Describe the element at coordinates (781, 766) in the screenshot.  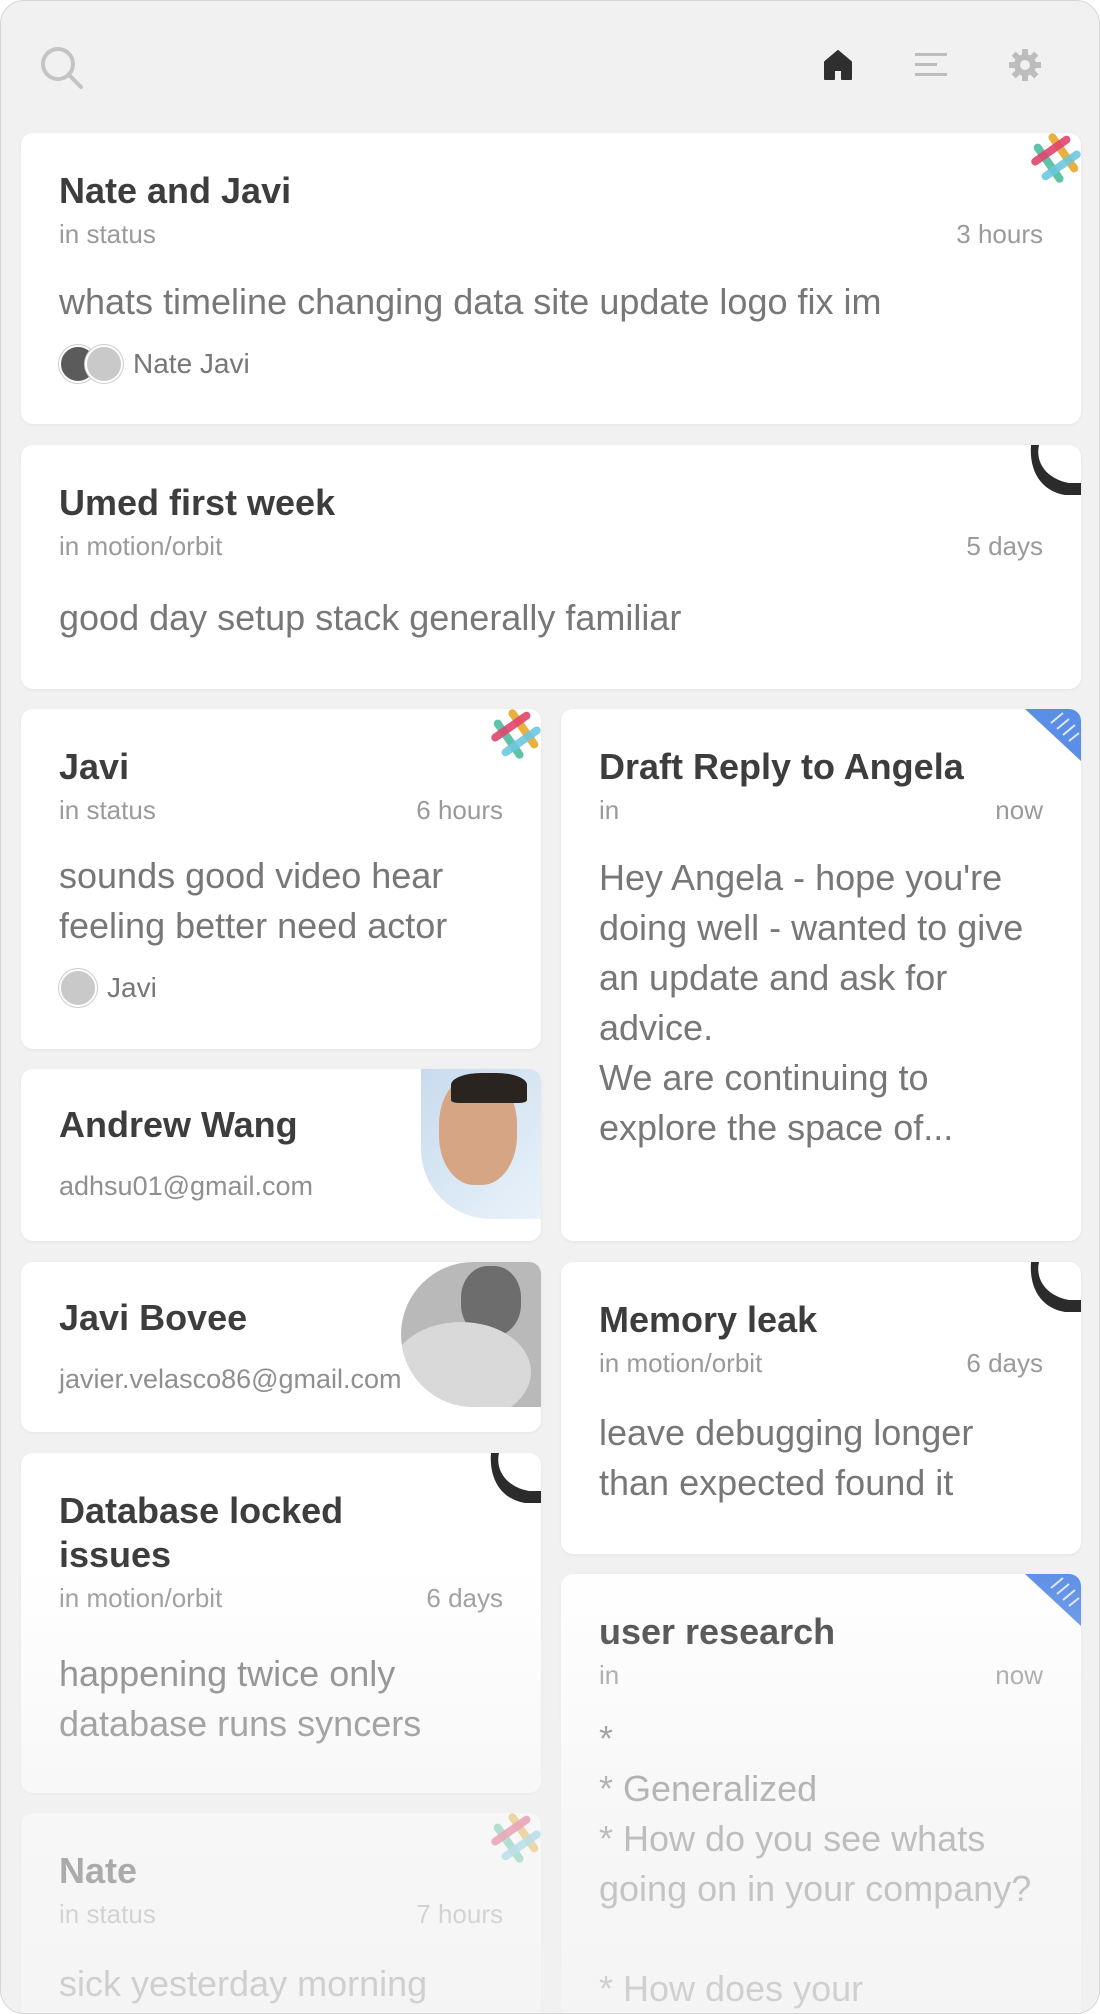
I see `draft-title: Draft Reply to Angela` at that location.